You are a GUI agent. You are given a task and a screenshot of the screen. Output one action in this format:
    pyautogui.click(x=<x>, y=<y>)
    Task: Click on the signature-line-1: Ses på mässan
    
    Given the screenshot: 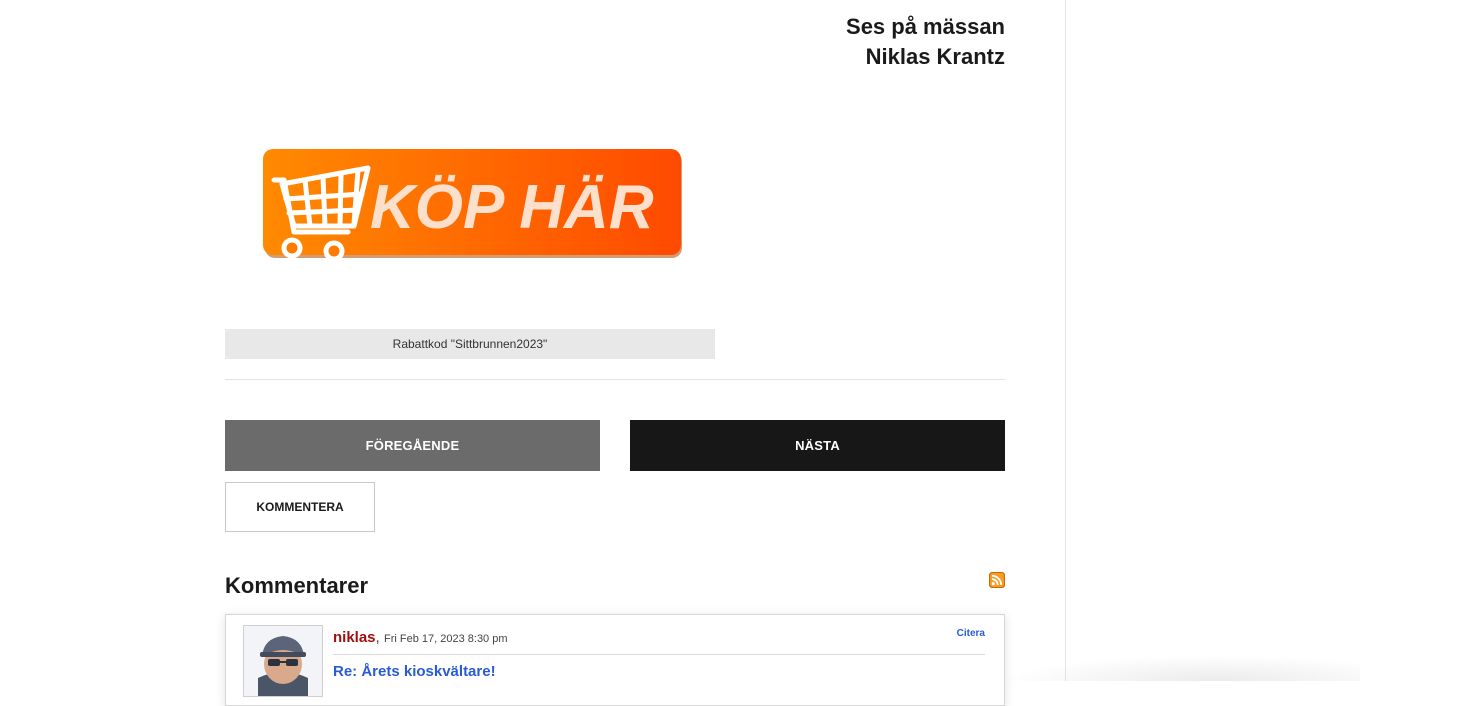 What is the action you would take?
    pyautogui.click(x=925, y=26)
    